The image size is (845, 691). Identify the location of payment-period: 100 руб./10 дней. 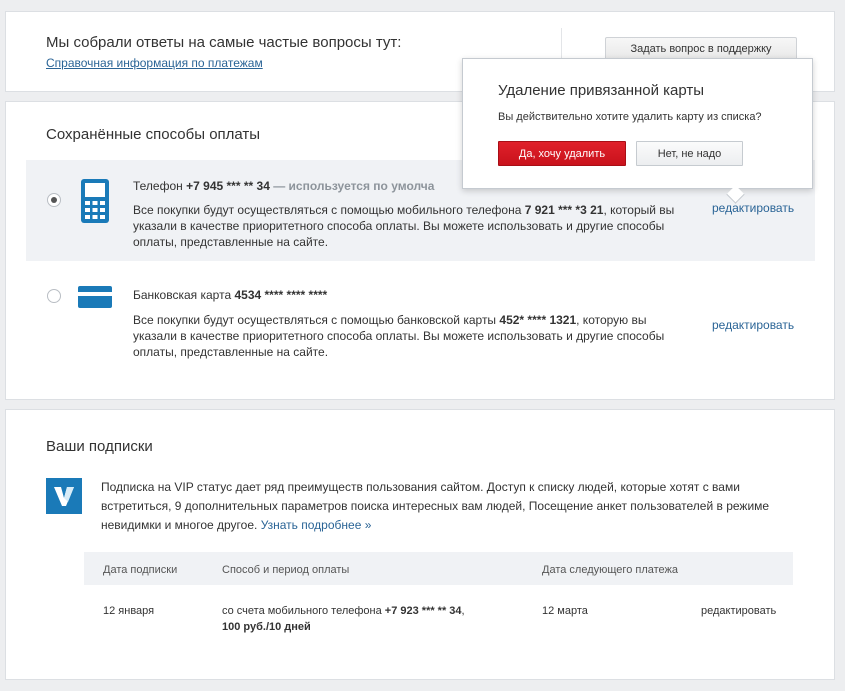
(266, 627).